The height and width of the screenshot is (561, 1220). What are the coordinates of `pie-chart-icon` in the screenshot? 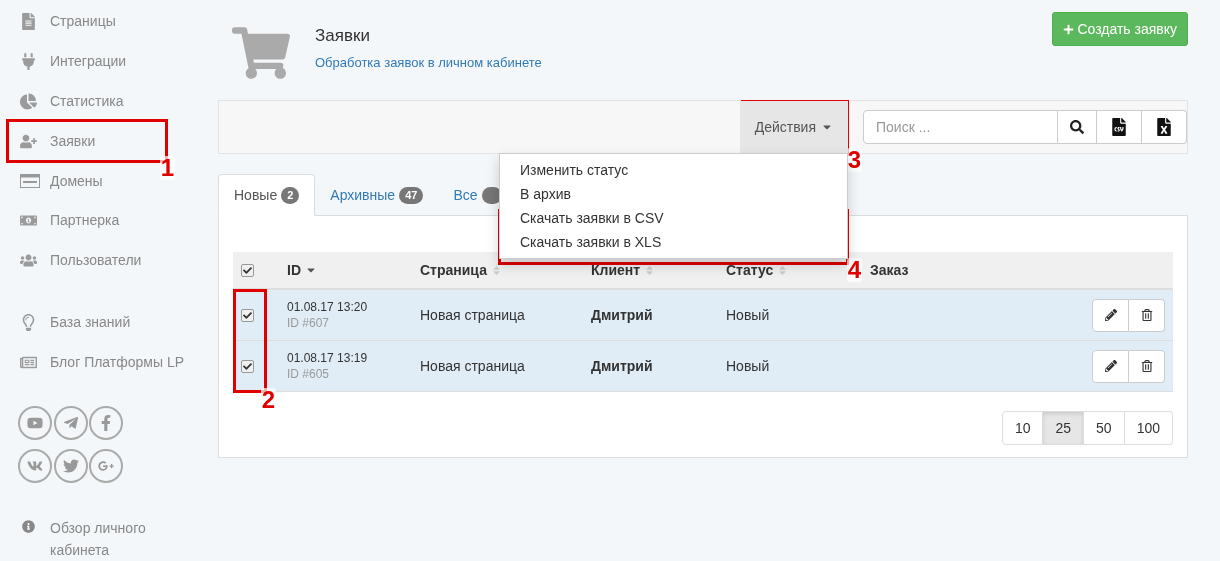 It's located at (28, 101).